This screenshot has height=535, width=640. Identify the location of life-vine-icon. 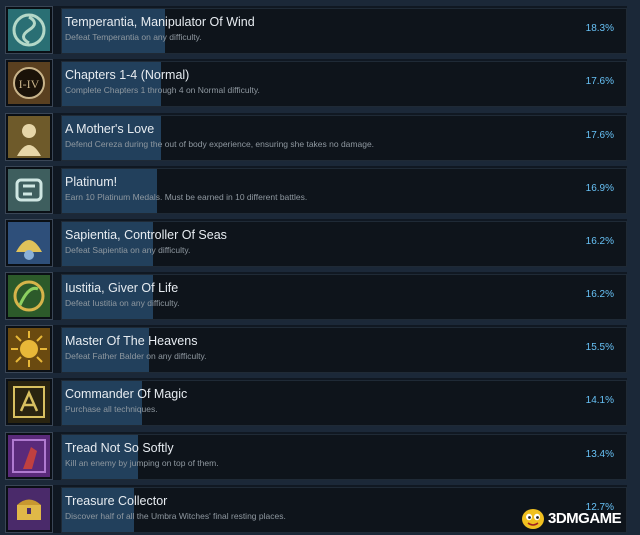
(29, 296).